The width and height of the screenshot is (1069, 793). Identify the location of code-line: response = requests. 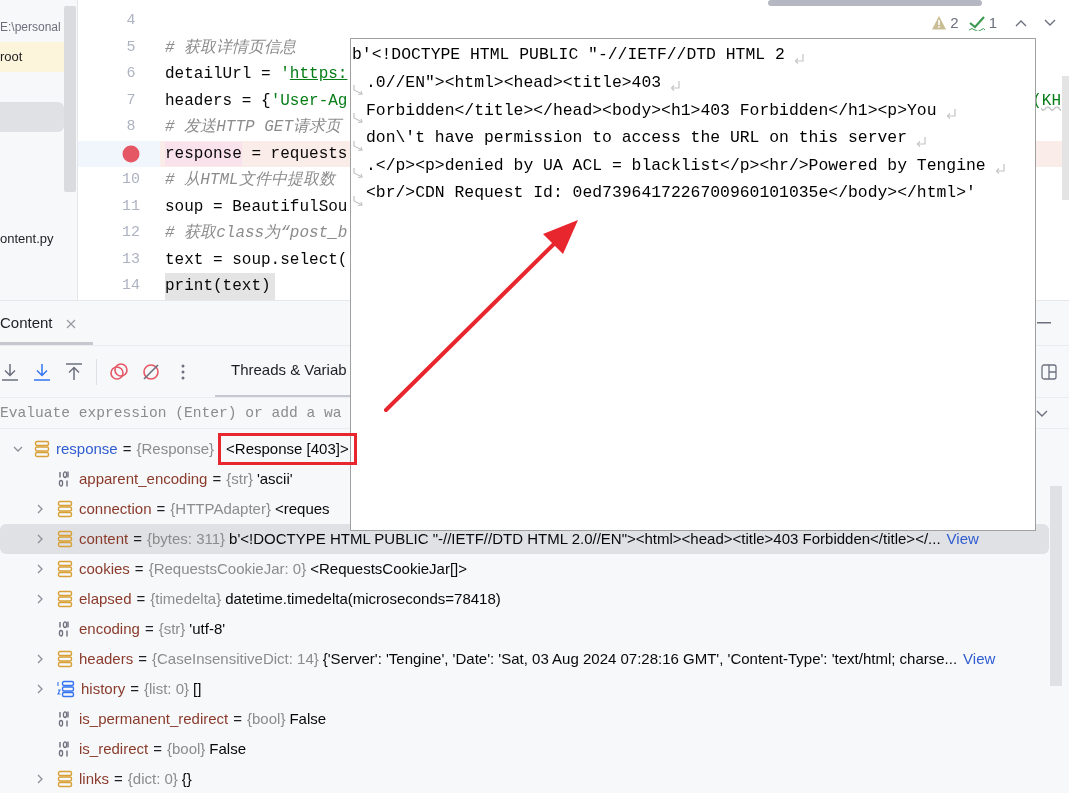
(256, 153).